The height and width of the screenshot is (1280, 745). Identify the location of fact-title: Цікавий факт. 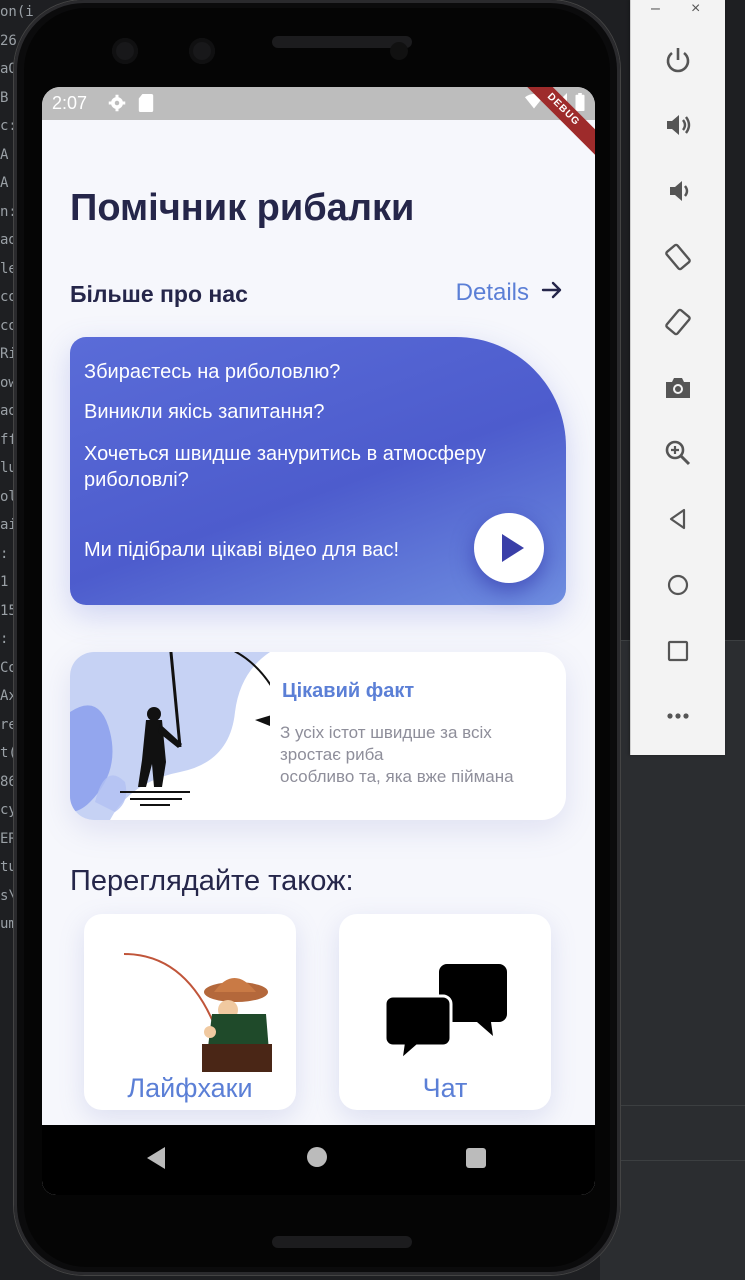
(348, 691).